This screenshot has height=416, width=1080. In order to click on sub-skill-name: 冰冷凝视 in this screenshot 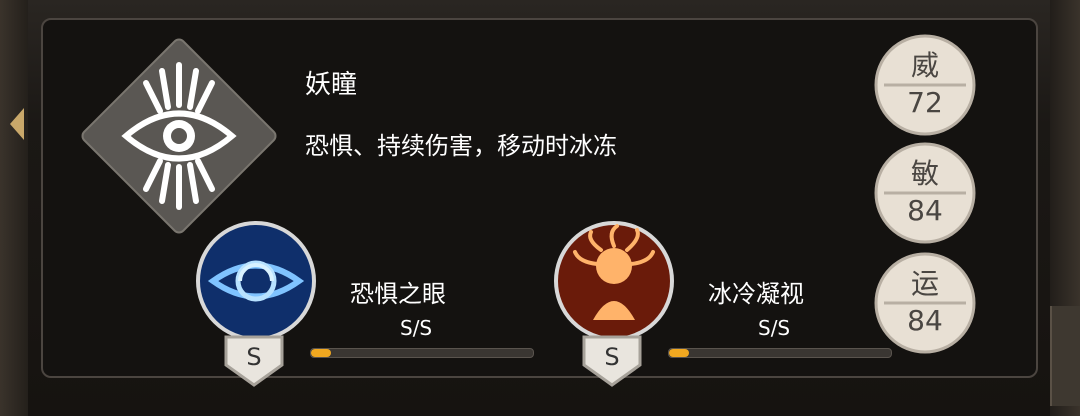, I will do `click(756, 294)`.